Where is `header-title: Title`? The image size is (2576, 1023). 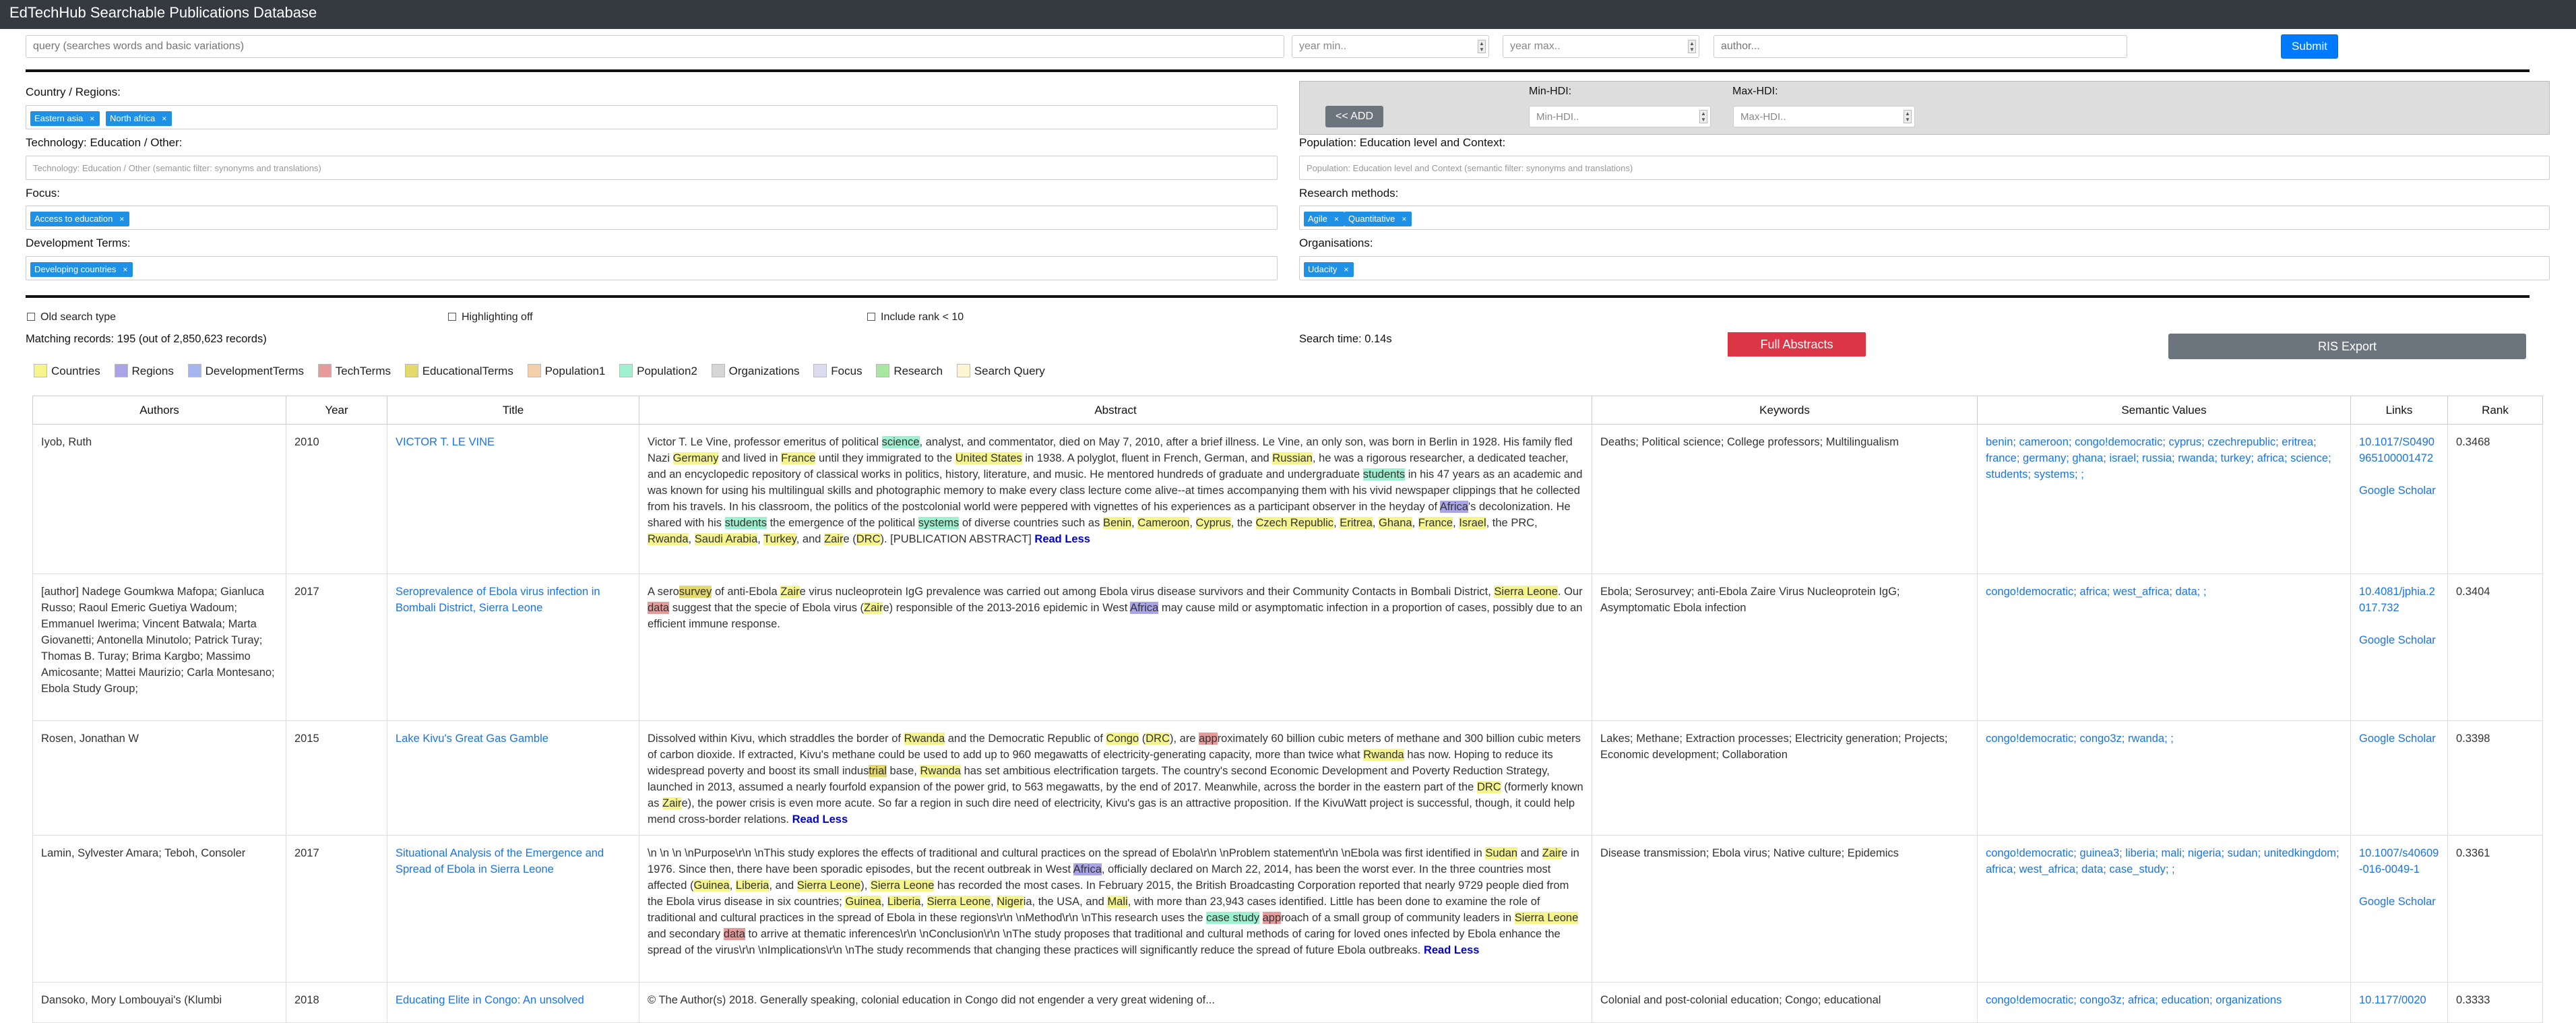 header-title: Title is located at coordinates (513, 410).